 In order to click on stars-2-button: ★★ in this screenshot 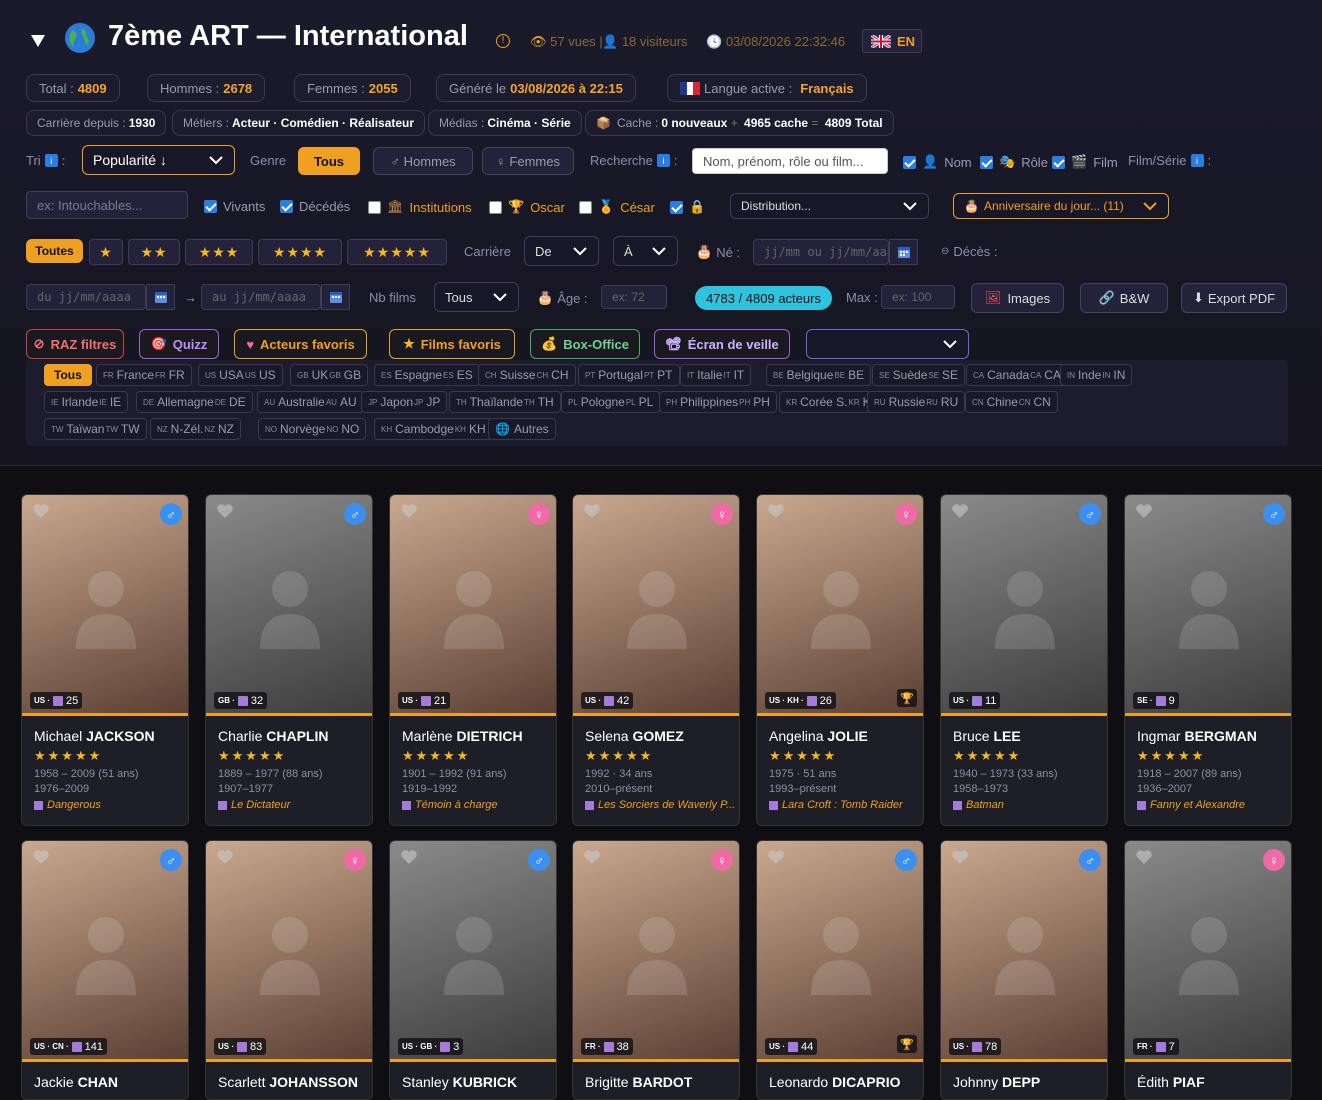, I will do `click(154, 252)`.